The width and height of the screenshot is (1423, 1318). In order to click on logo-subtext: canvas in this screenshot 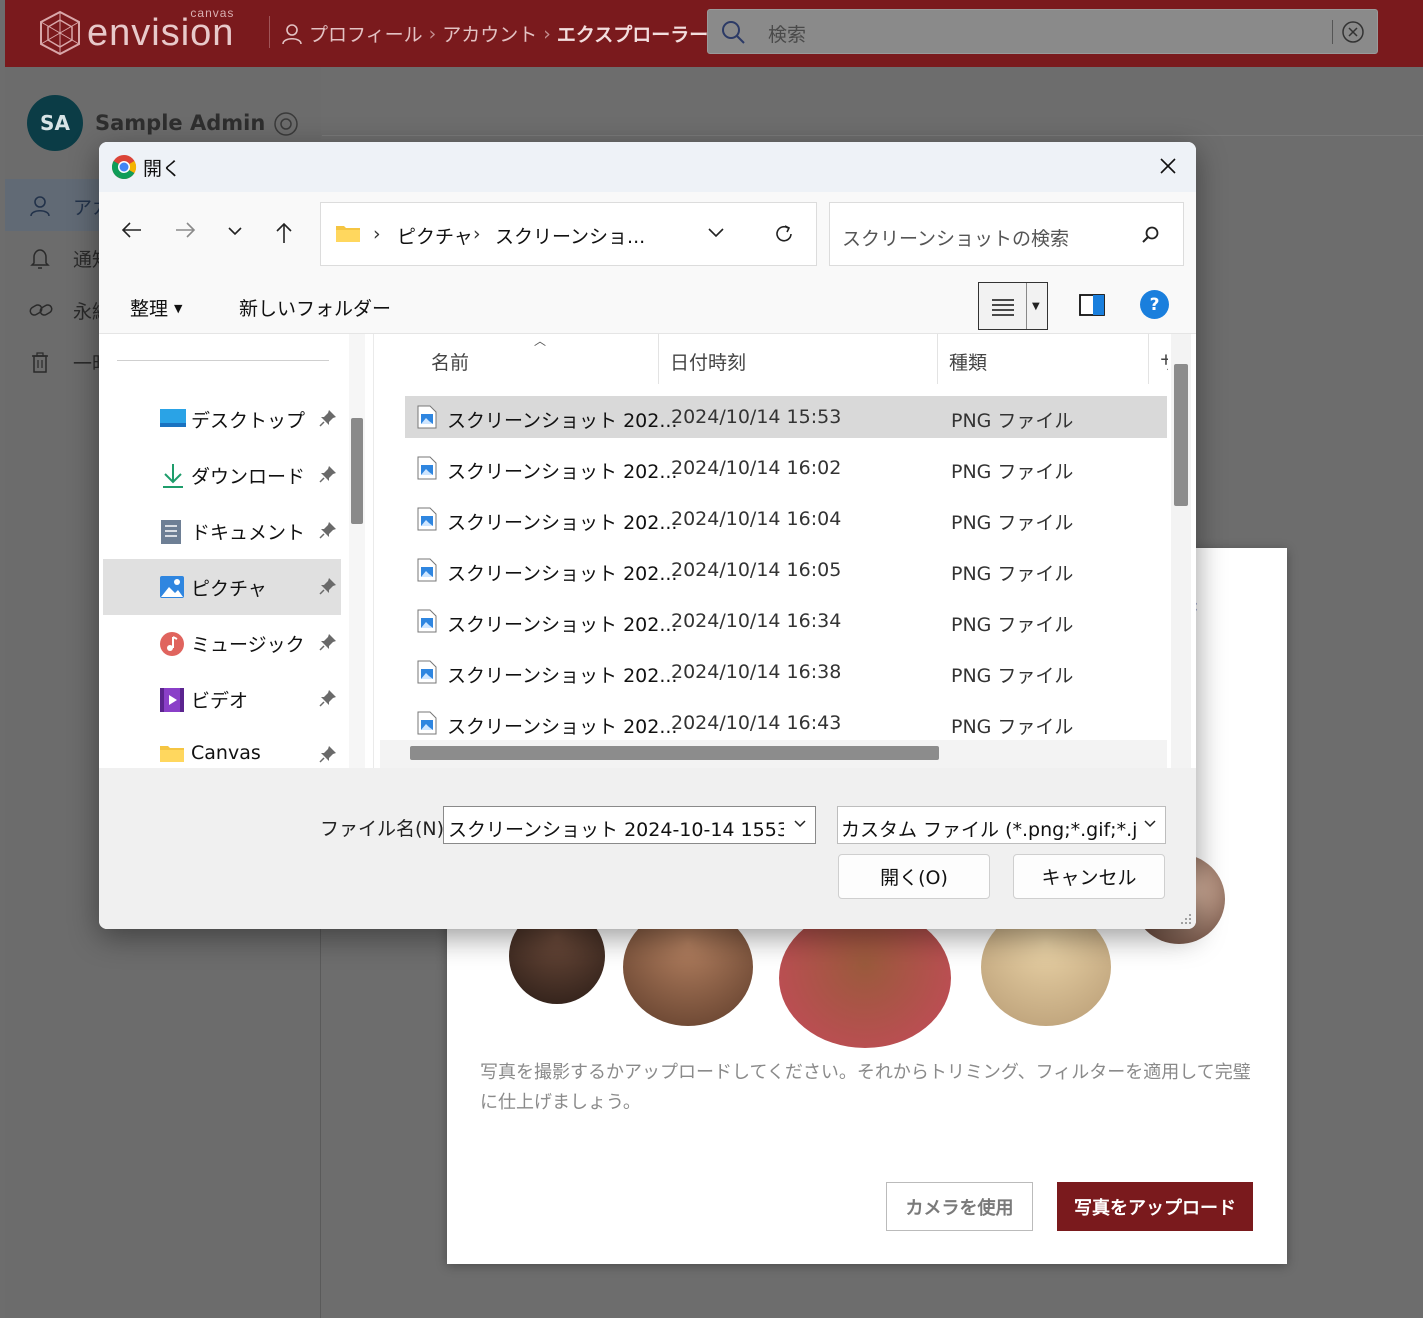, I will do `click(212, 12)`.